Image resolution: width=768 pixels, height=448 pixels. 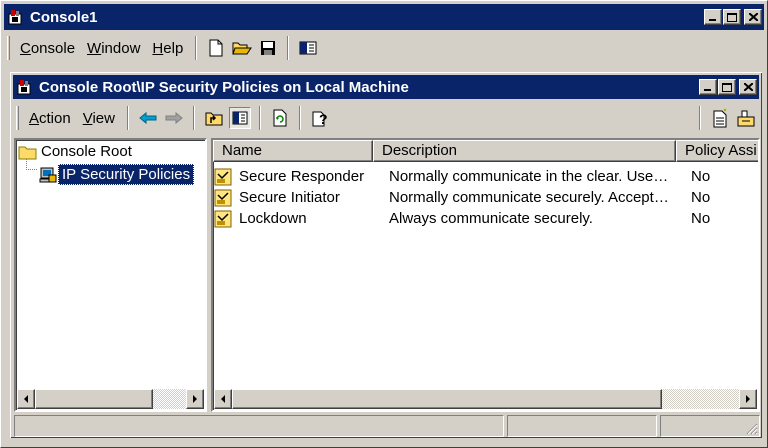 What do you see at coordinates (308, 48) in the screenshot?
I see `console-tree-icon` at bounding box center [308, 48].